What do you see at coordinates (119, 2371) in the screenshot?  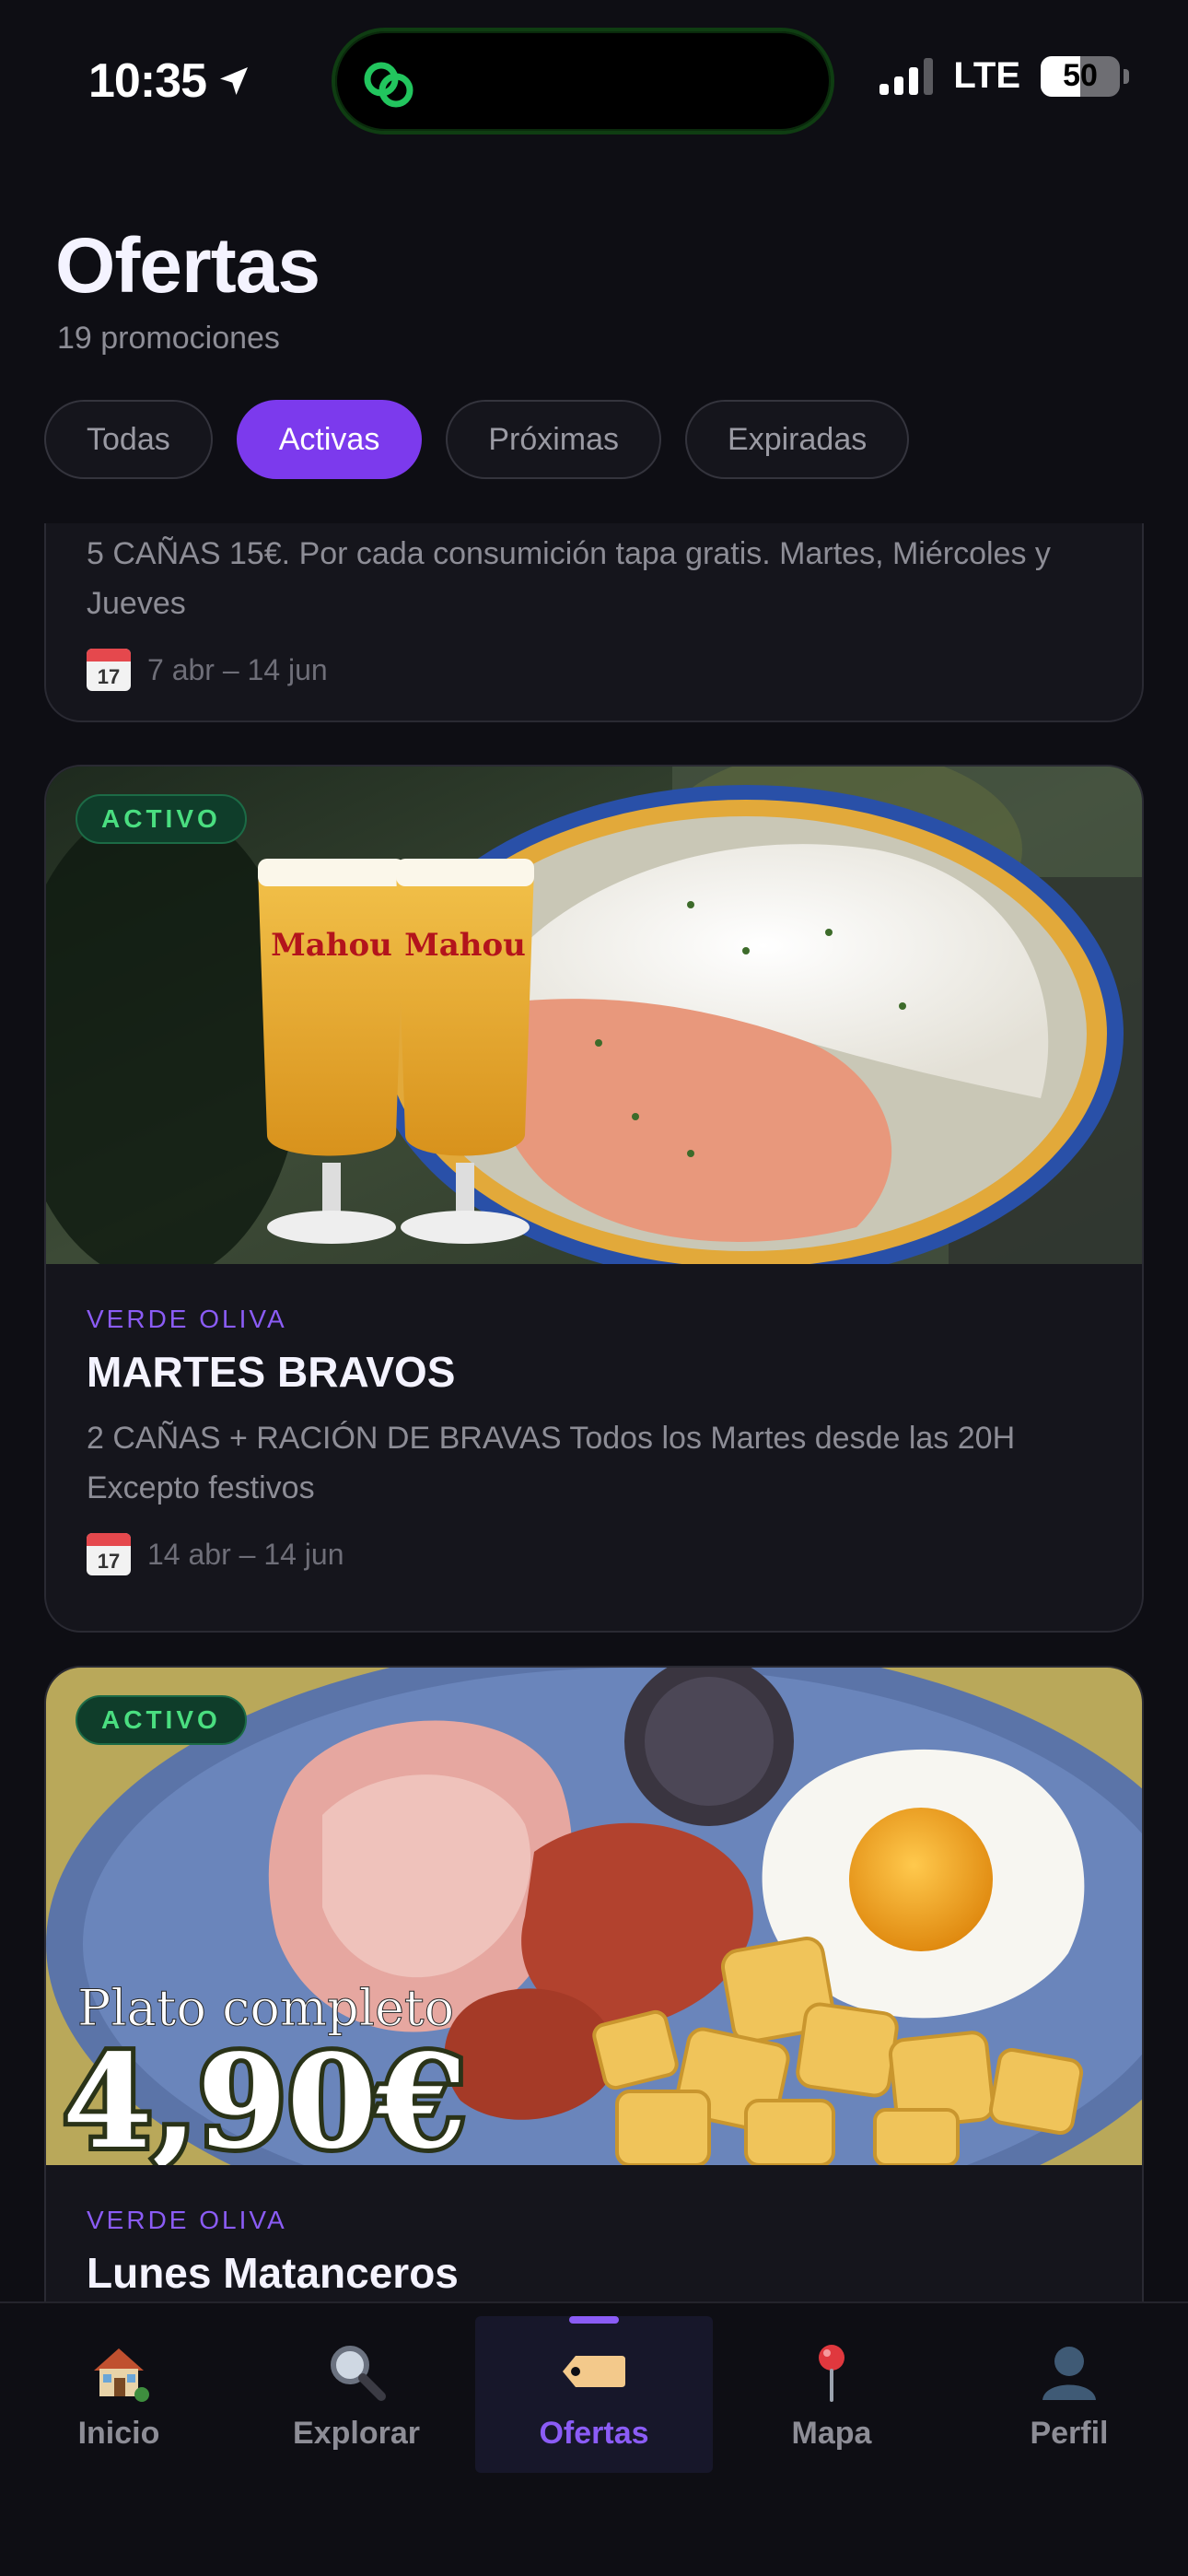 I see `house-icon` at bounding box center [119, 2371].